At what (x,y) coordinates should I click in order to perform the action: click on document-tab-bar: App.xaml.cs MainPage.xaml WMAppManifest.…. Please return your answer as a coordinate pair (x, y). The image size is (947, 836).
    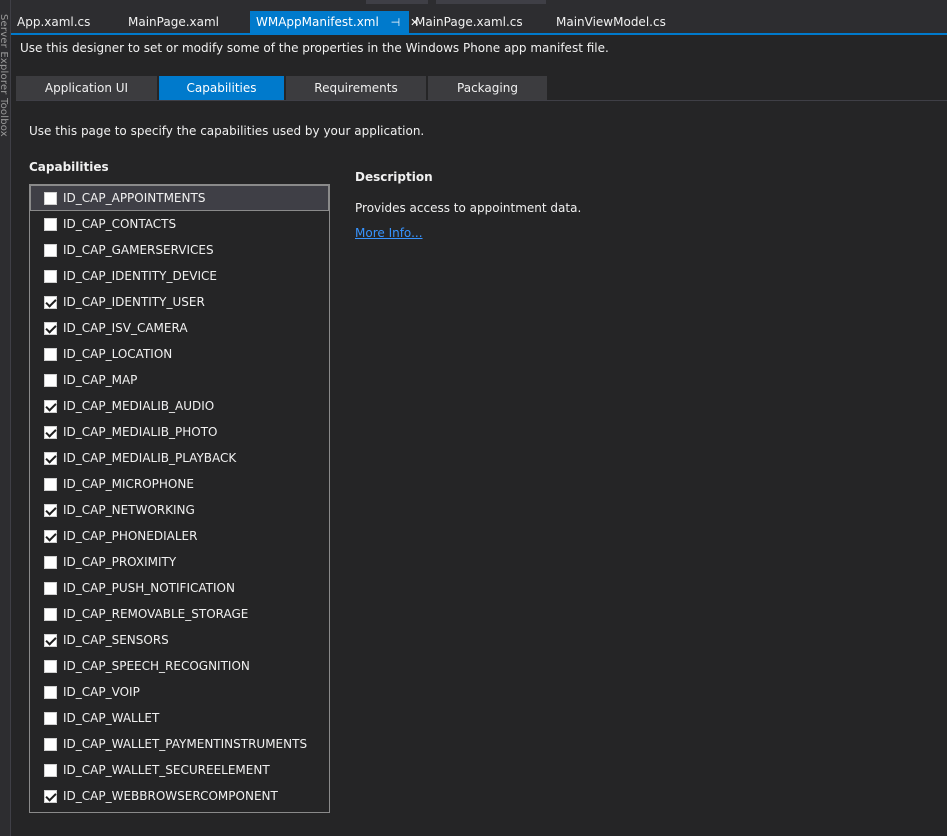
    Looking at the image, I should click on (479, 22).